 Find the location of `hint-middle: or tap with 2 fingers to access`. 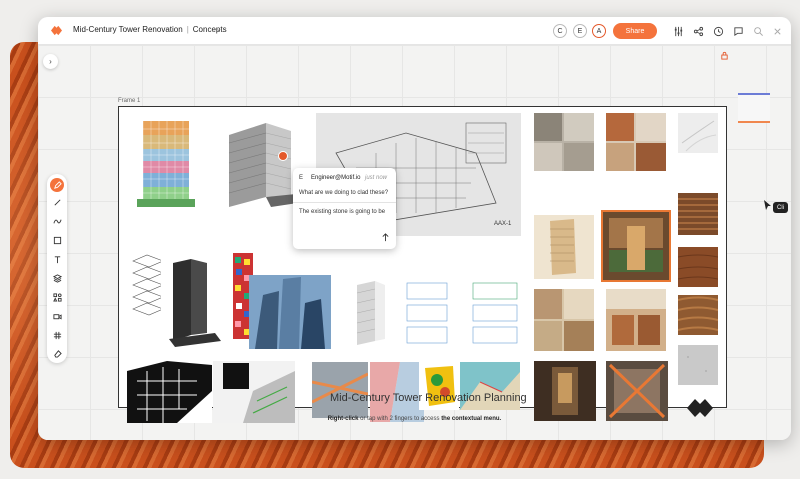

hint-middle: or tap with 2 fingers to access is located at coordinates (400, 419).